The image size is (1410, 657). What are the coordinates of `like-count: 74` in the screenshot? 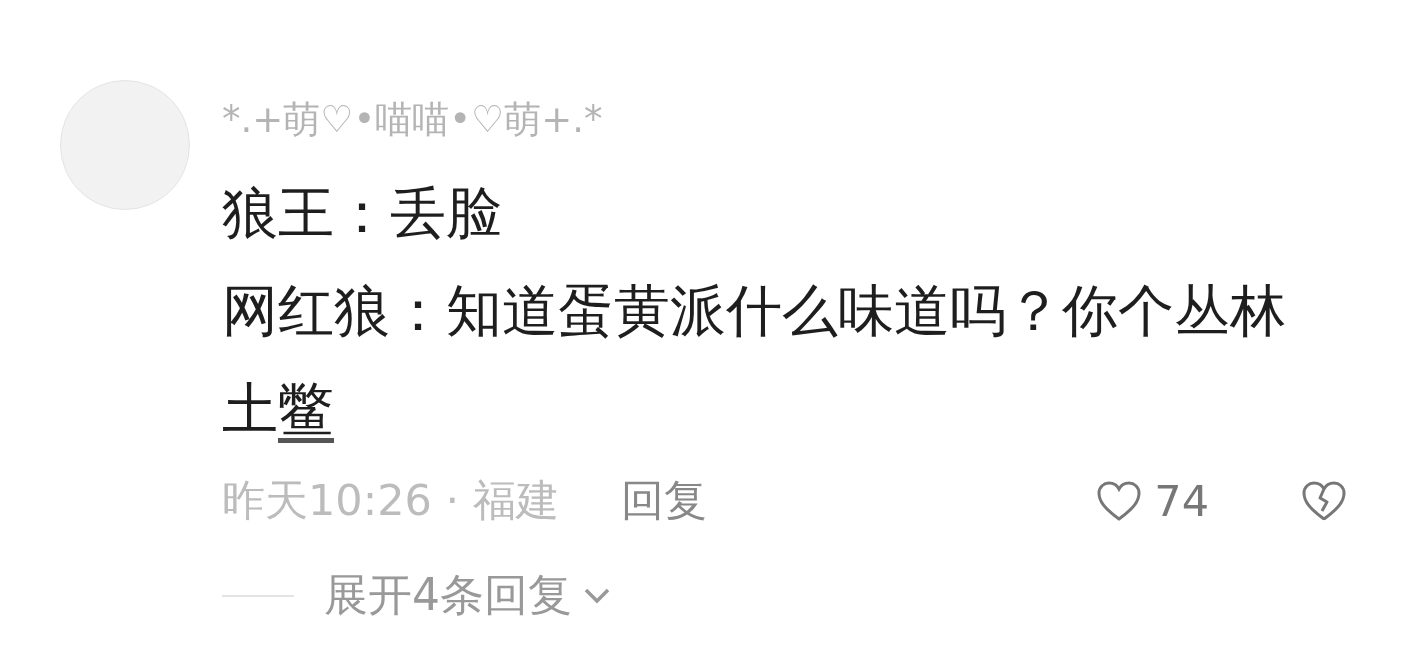 It's located at (1181, 501).